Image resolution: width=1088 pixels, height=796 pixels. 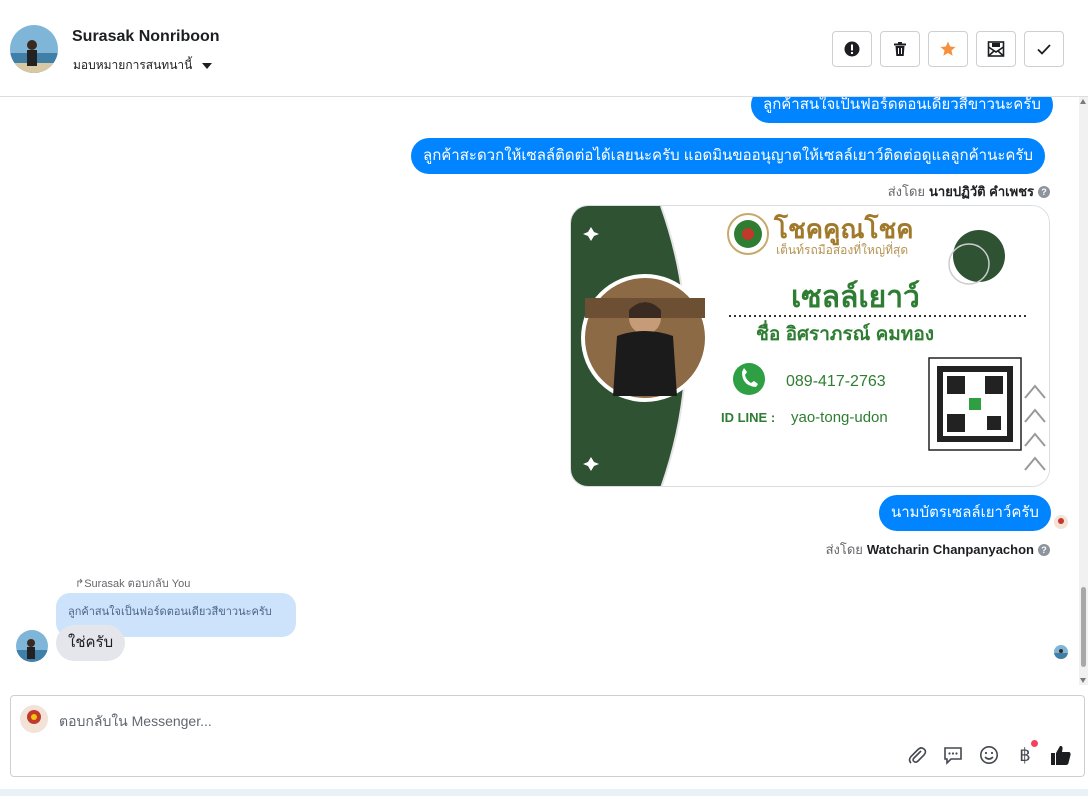 I want to click on caret-down-icon, so click(x=207, y=65).